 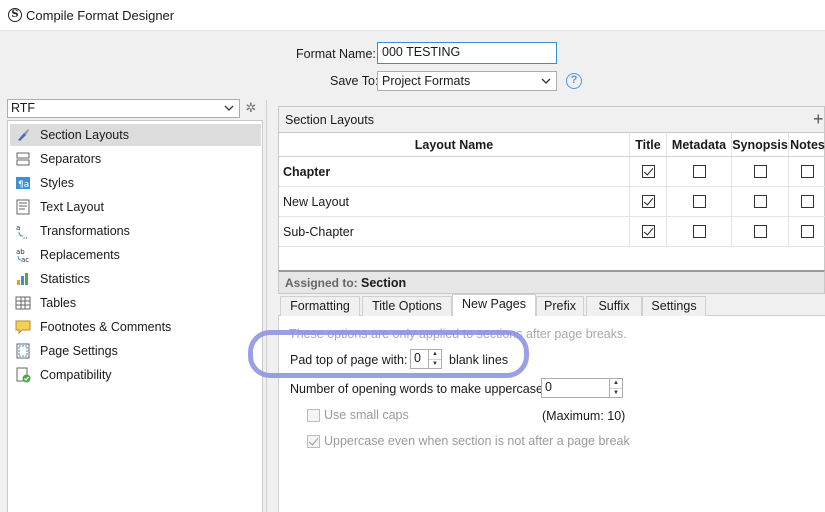 I want to click on save-to-label: Save To:, so click(x=354, y=81).